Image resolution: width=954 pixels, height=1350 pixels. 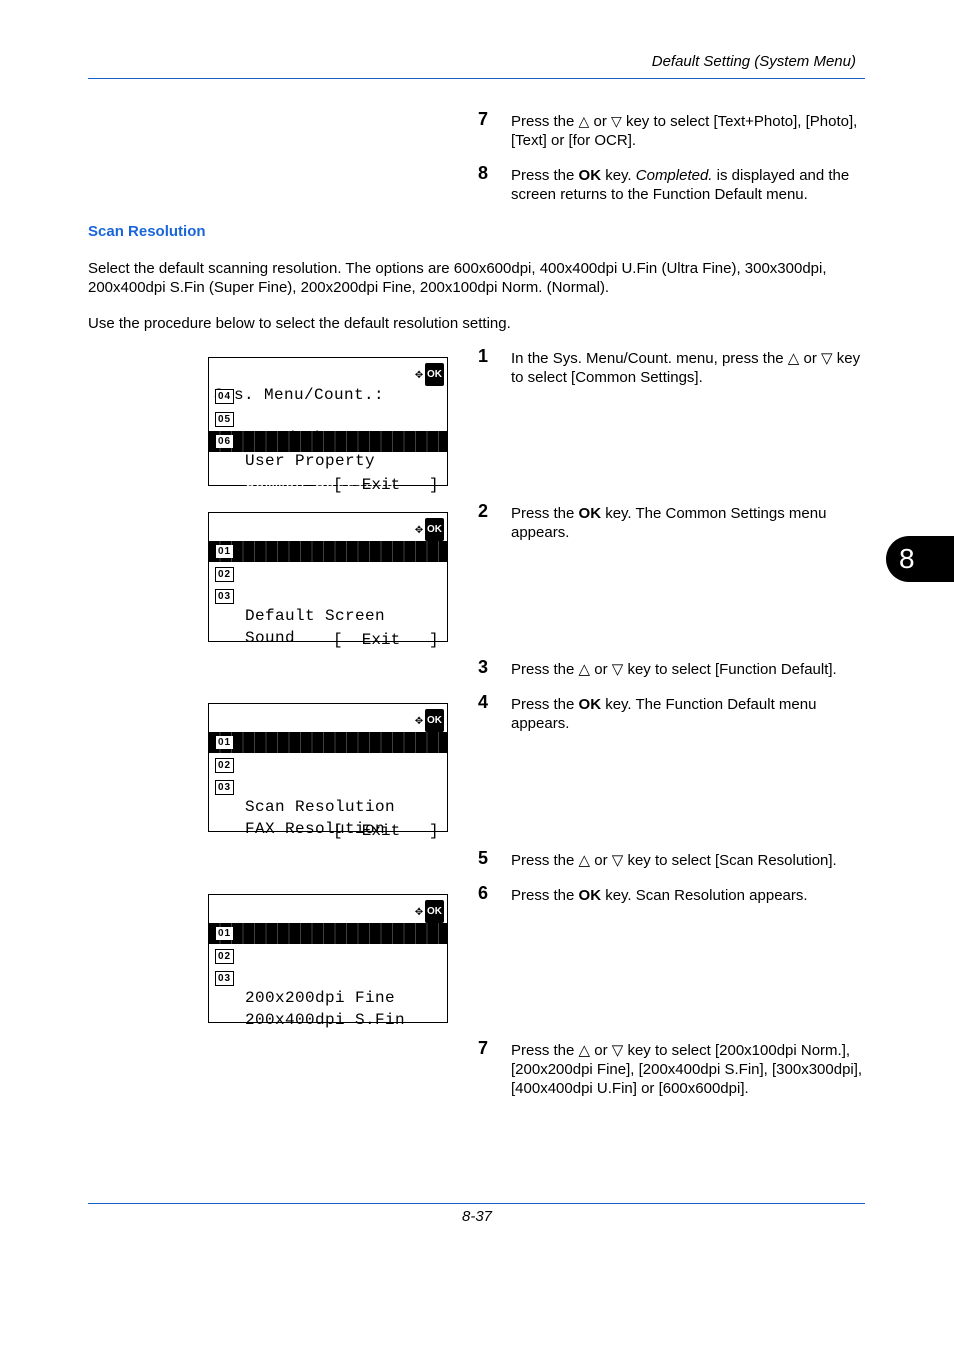 I want to click on chapter-tab: 8, so click(x=920, y=559).